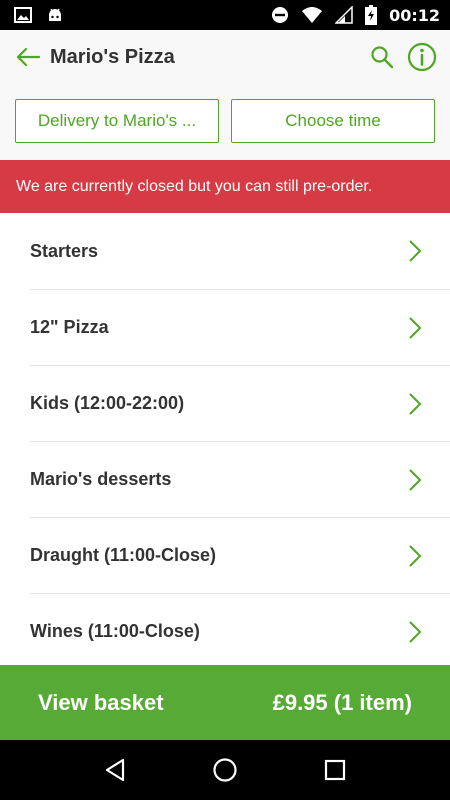  What do you see at coordinates (240, 480) in the screenshot?
I see `menu-item-desserts: Mario's desserts` at bounding box center [240, 480].